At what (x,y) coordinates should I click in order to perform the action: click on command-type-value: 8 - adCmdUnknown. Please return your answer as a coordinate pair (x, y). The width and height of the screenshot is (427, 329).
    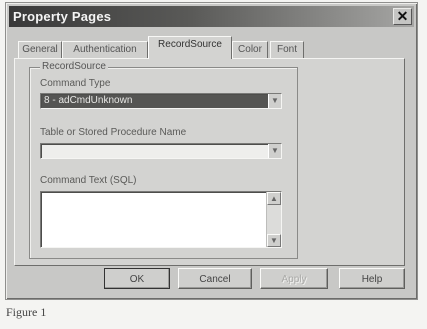
    Looking at the image, I should click on (88, 100).